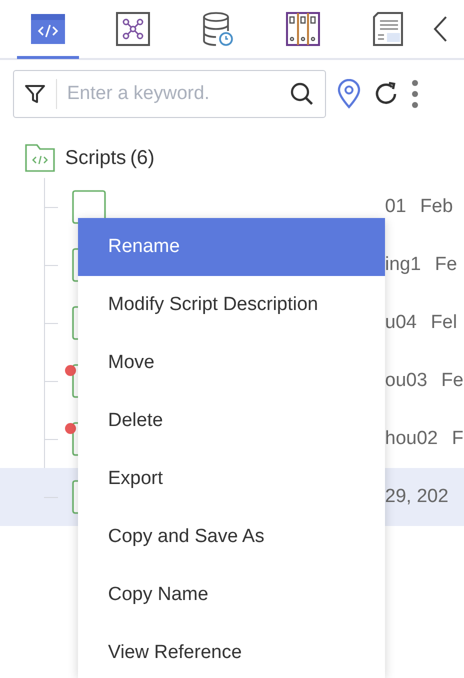 This screenshot has height=678, width=464. Describe the element at coordinates (231, 651) in the screenshot. I see `menu-item: View Reference` at that location.